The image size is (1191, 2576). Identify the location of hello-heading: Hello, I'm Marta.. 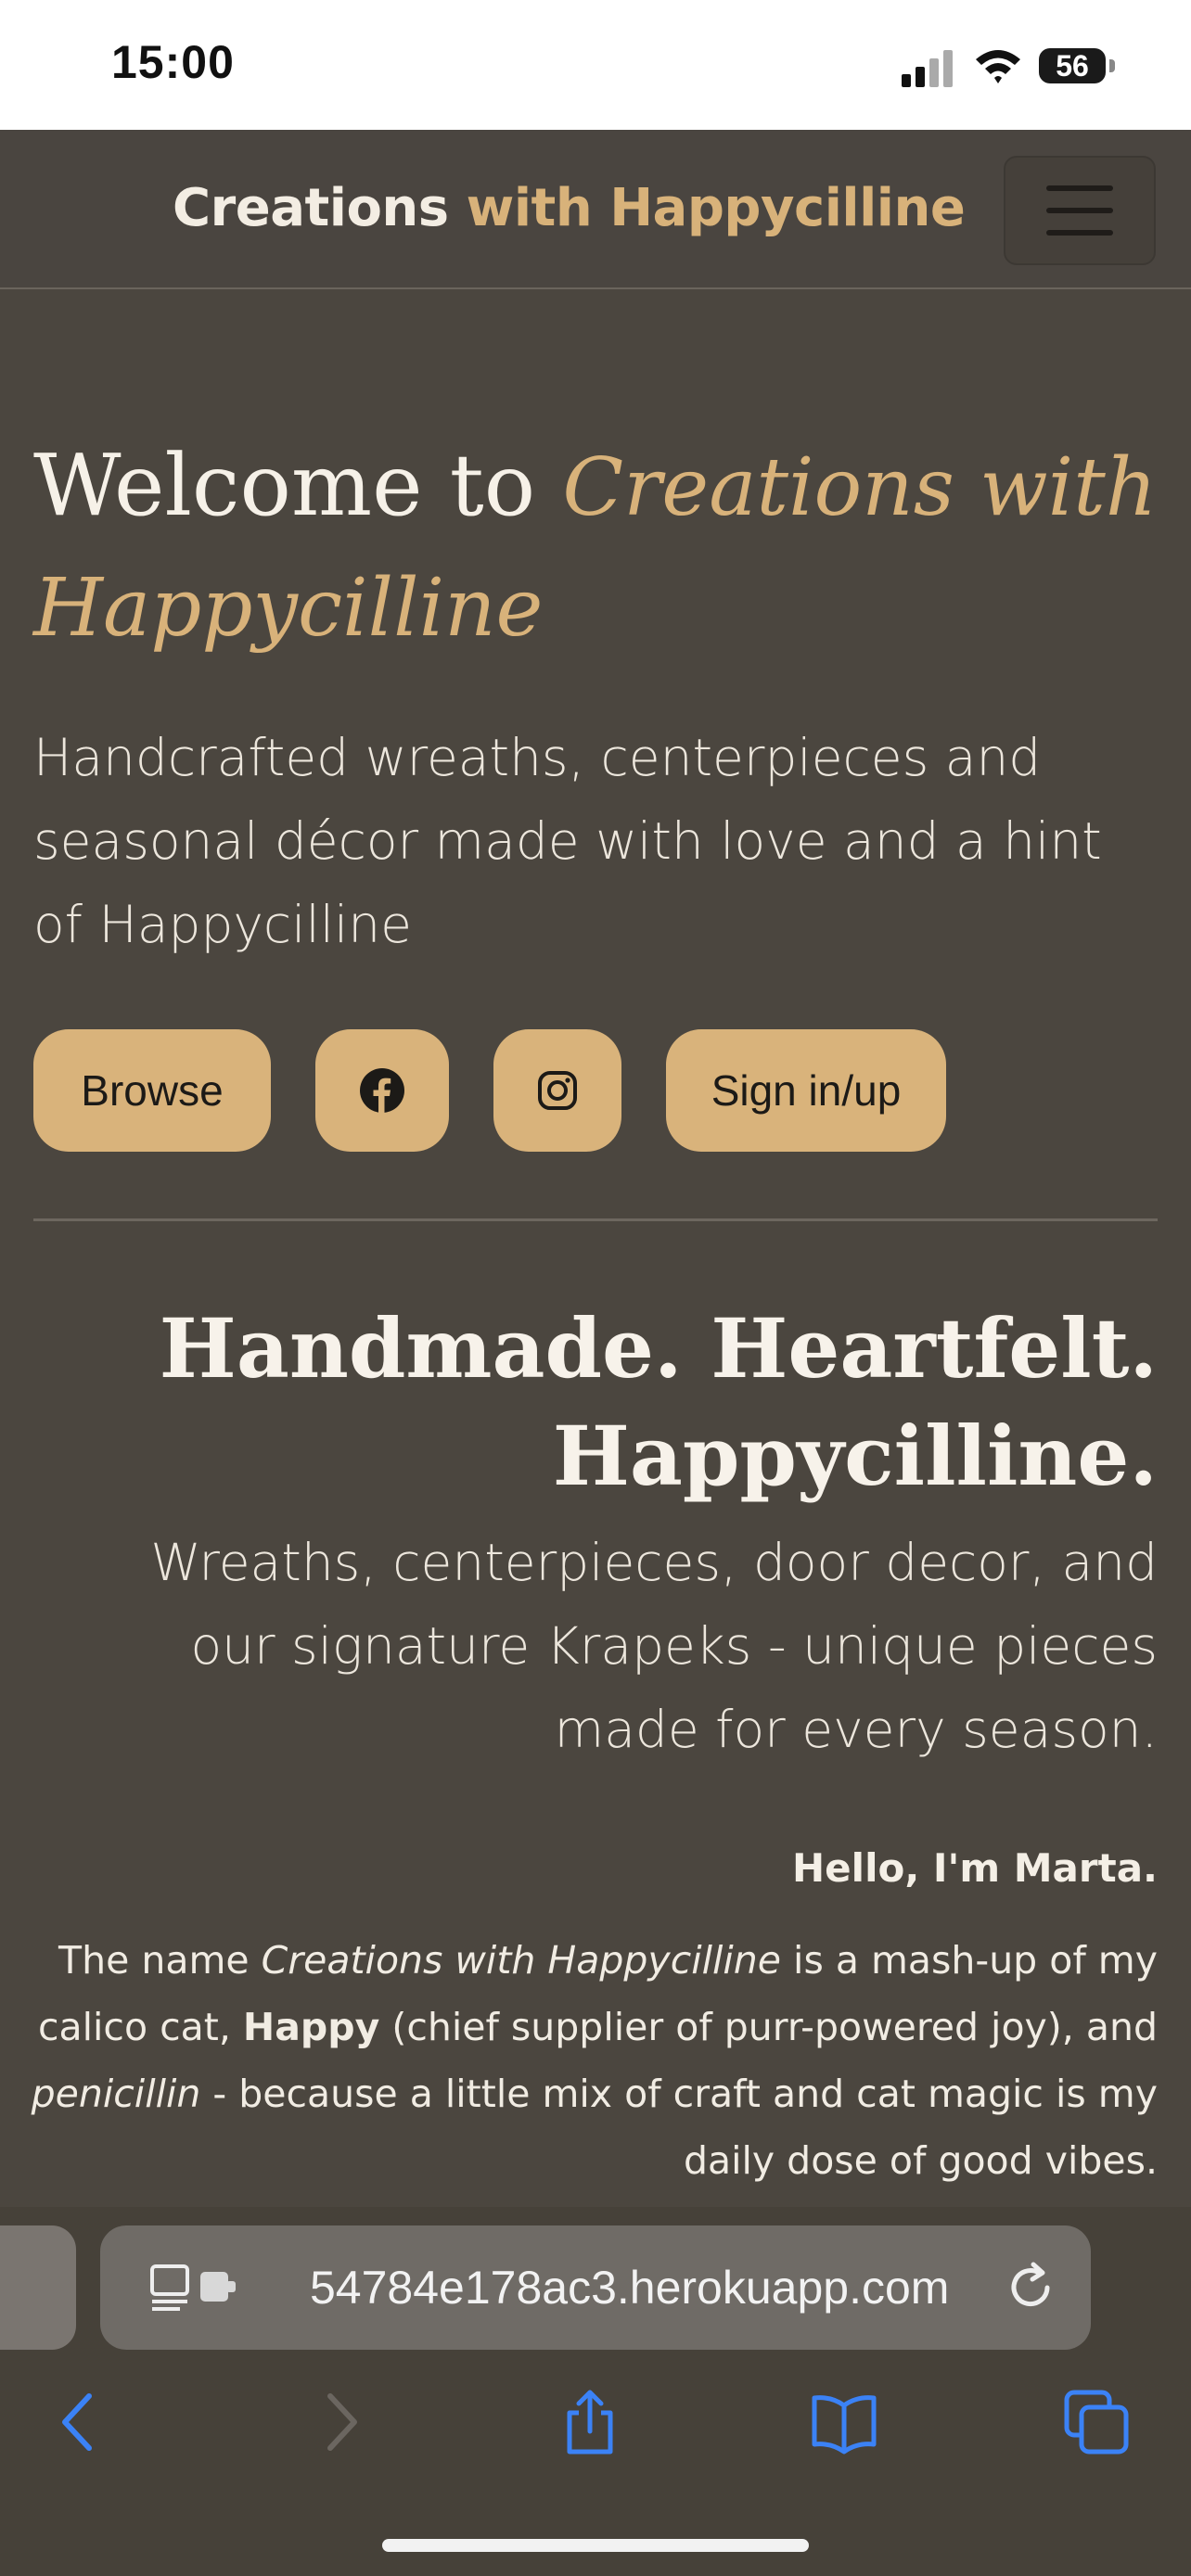
(975, 1868).